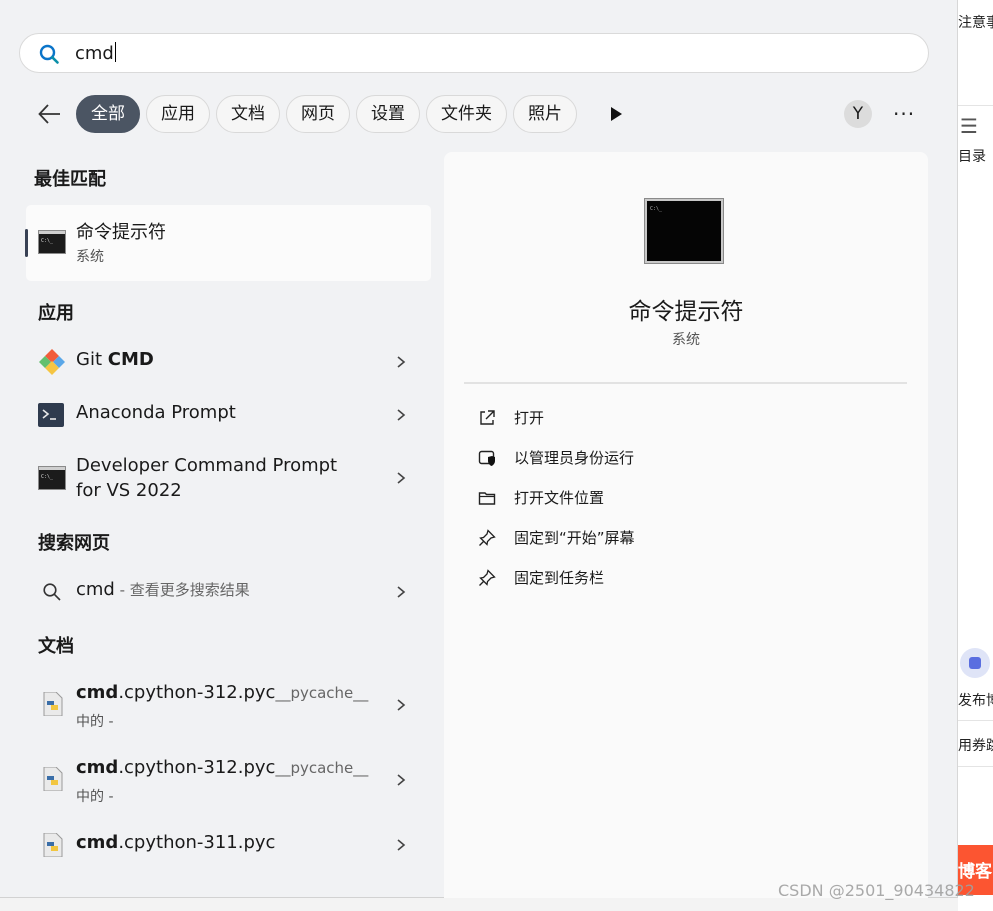 The image size is (993, 911). What do you see at coordinates (388, 114) in the screenshot?
I see `filter-tab-settings: 设置` at bounding box center [388, 114].